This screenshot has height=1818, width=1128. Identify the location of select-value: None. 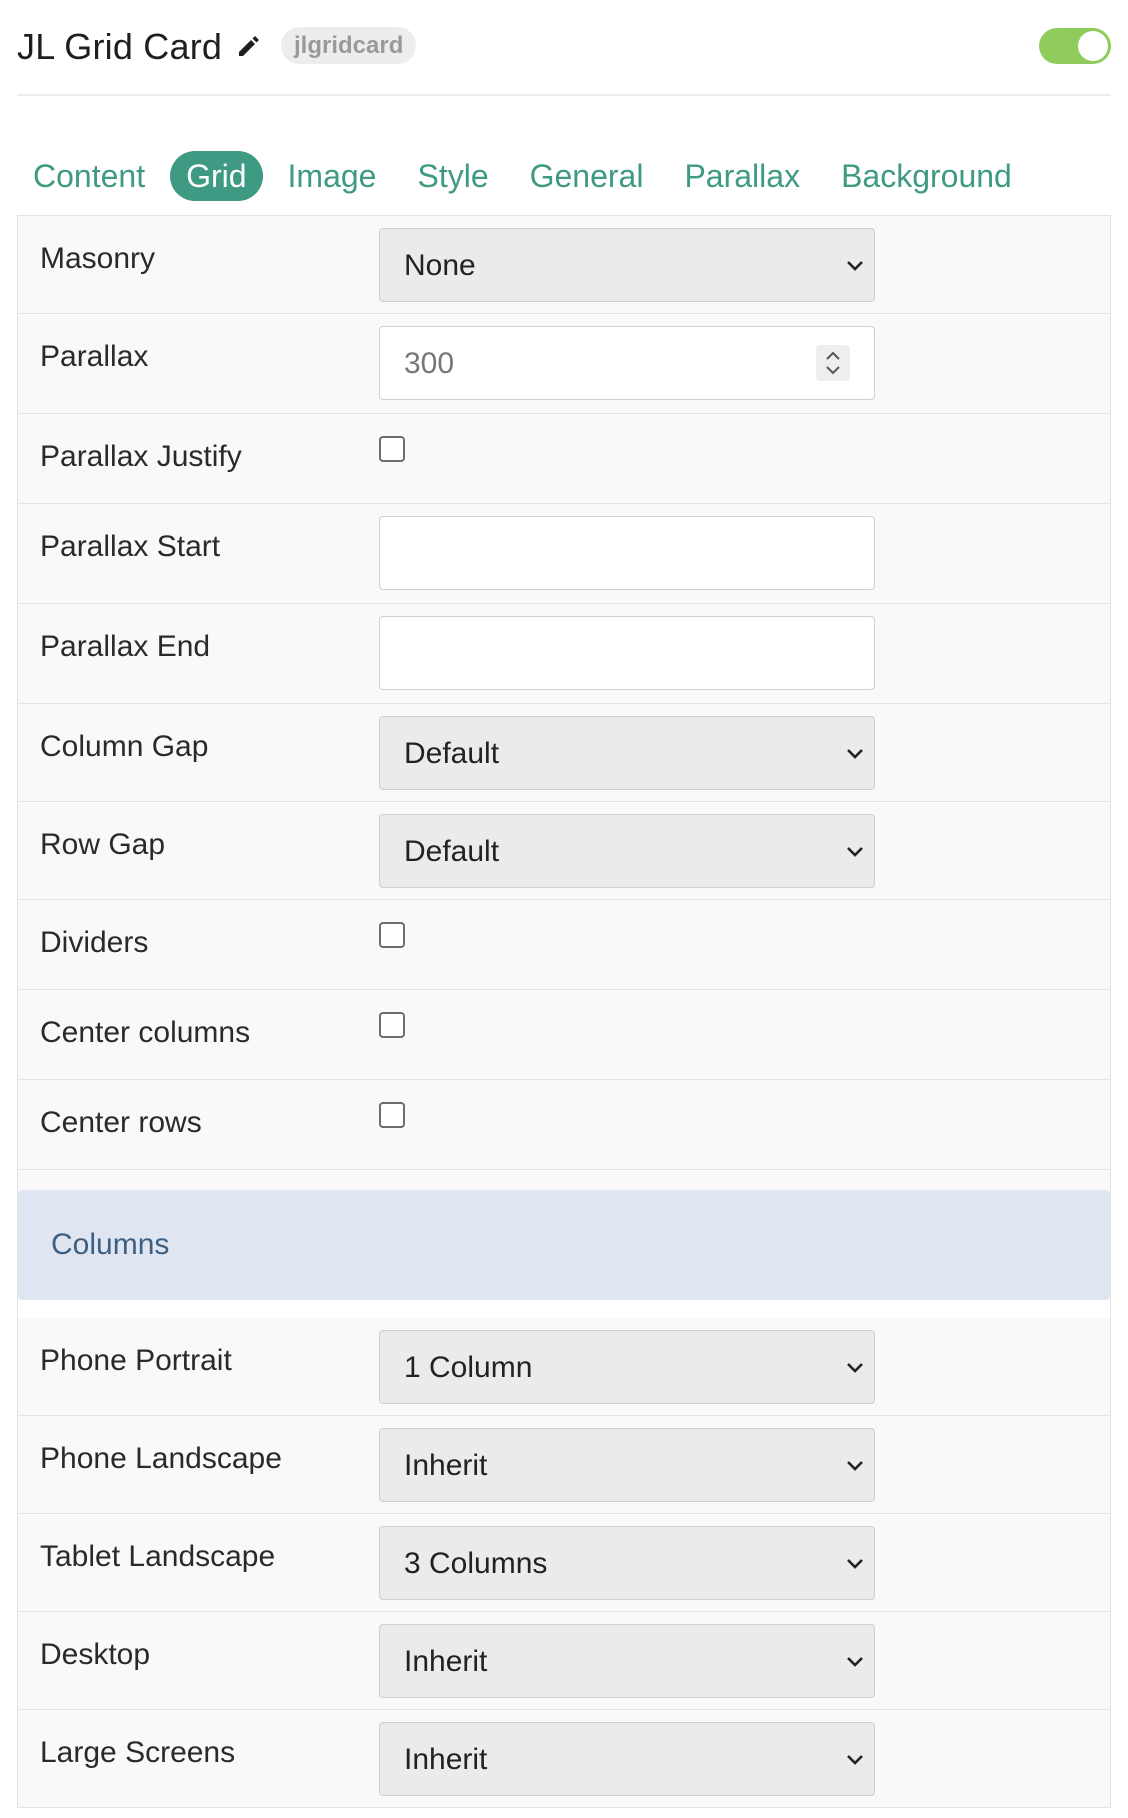
(440, 265).